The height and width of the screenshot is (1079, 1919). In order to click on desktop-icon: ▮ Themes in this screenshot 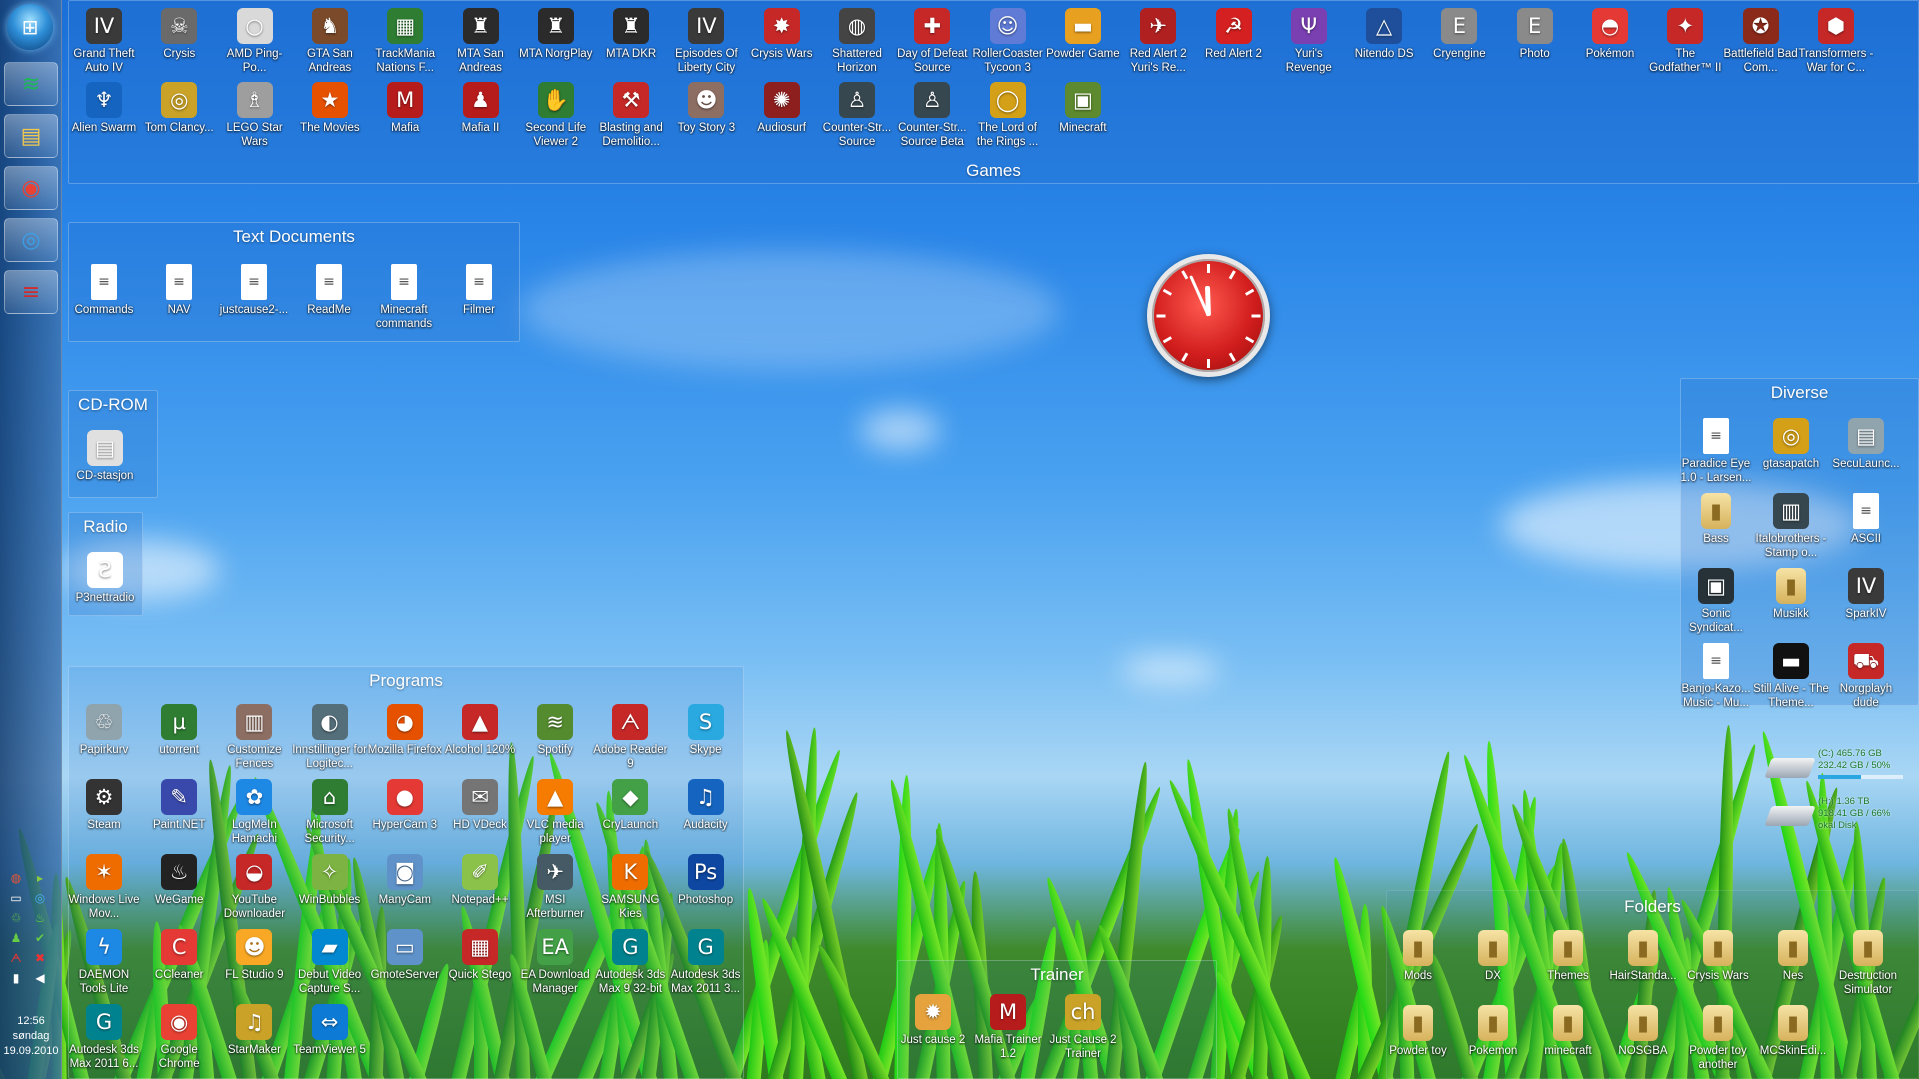, I will do `click(1568, 967)`.